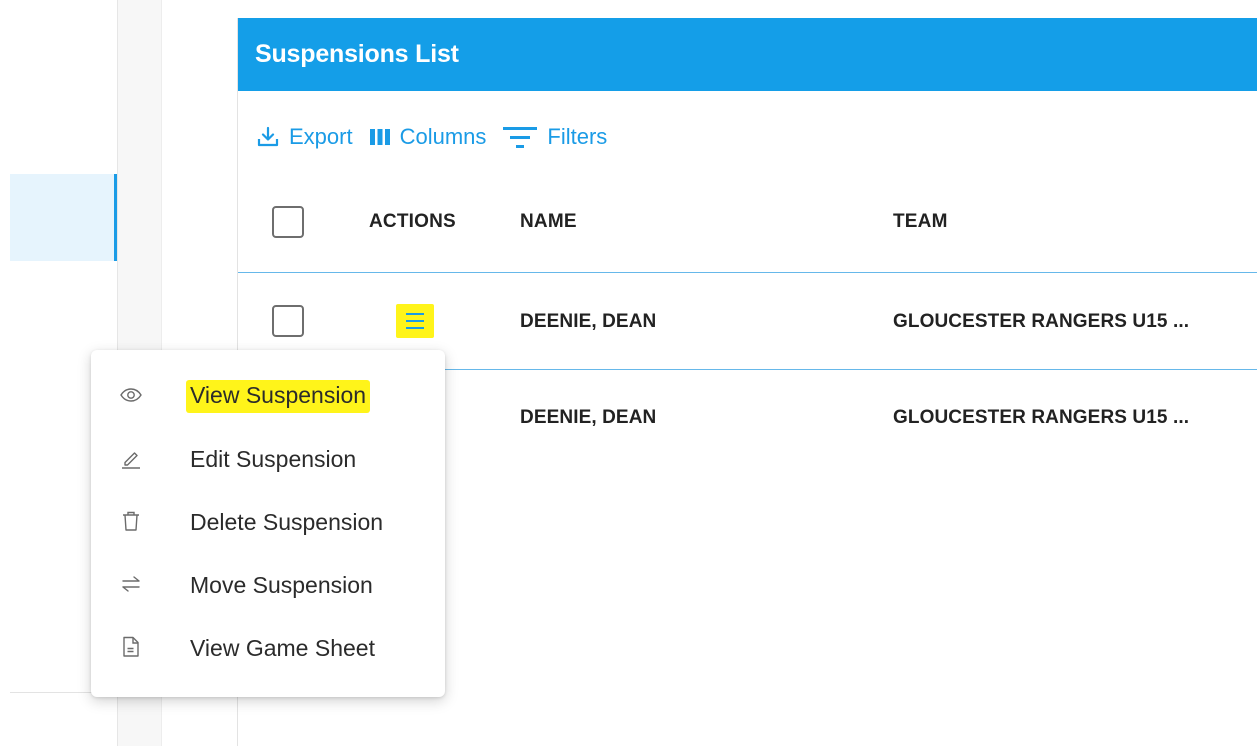  I want to click on menu-item-edit-suspension: Edit Suspension, so click(268, 459).